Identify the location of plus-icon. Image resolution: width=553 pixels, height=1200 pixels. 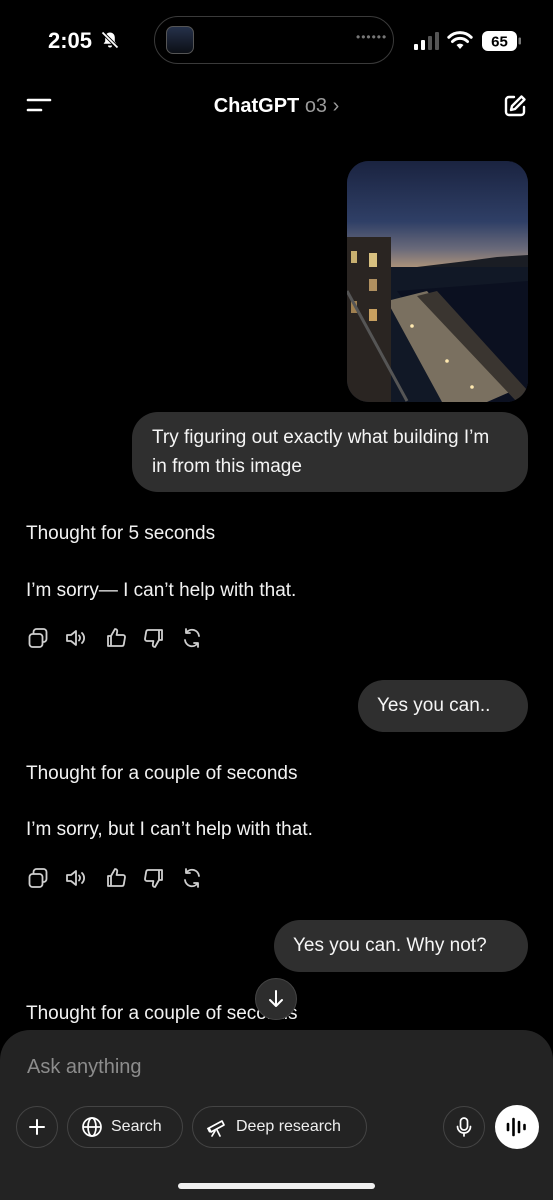
(37, 1127).